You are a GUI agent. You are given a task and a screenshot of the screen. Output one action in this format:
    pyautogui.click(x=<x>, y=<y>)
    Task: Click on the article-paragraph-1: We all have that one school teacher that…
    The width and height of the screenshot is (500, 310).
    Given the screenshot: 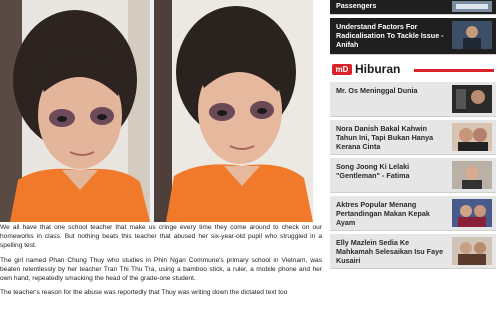 What is the action you would take?
    pyautogui.click(x=161, y=236)
    